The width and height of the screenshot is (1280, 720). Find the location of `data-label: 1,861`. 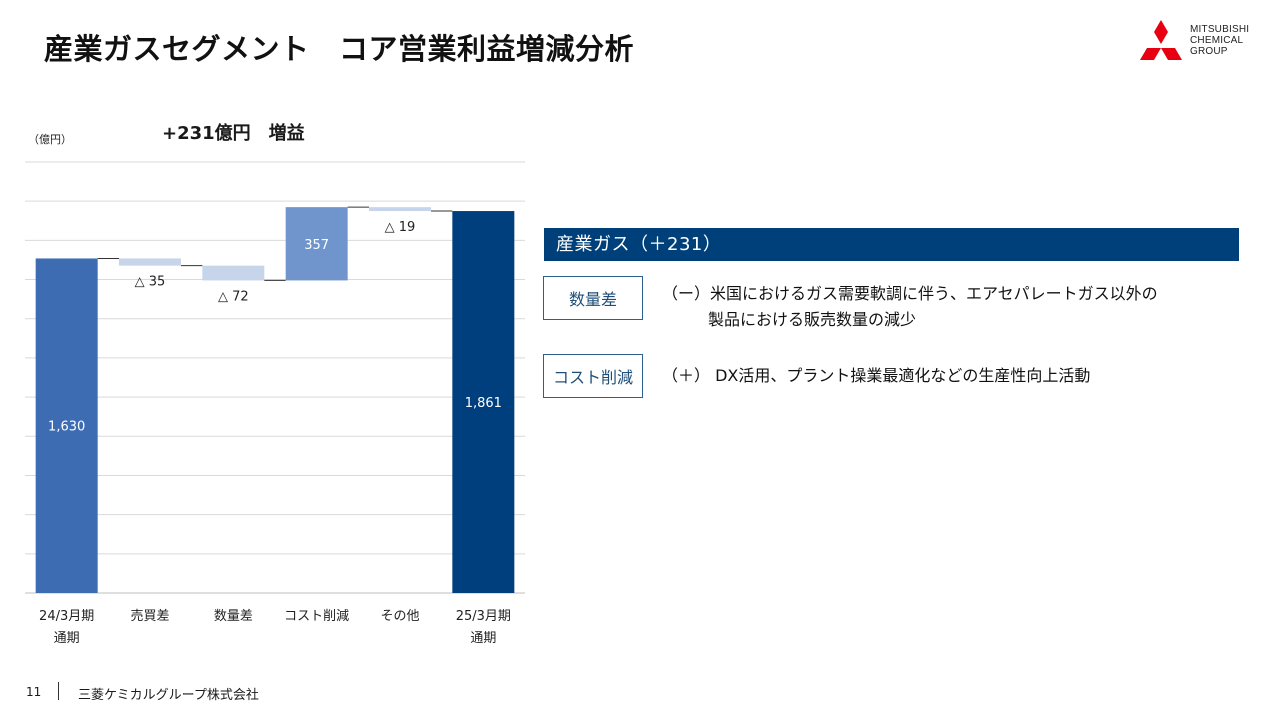

data-label: 1,861 is located at coordinates (483, 403).